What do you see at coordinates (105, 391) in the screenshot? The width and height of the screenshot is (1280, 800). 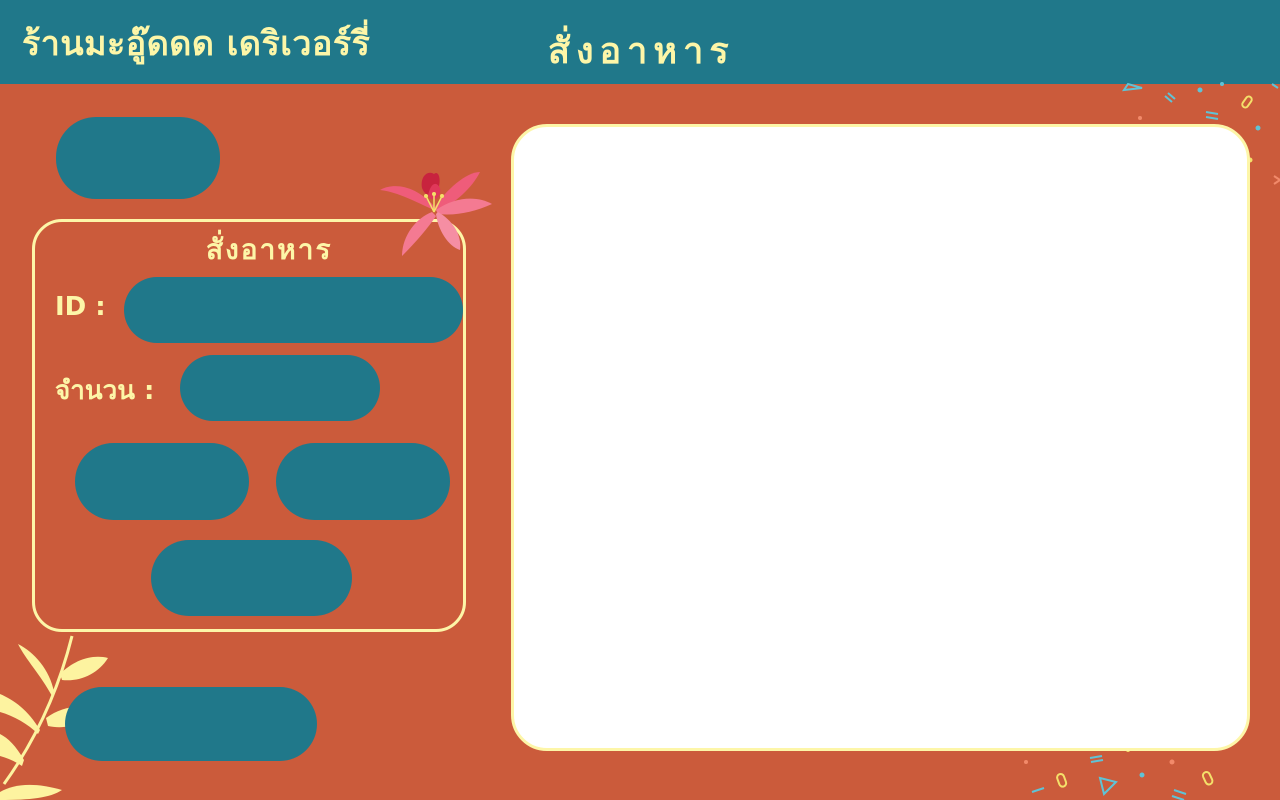 I see `quantity-label: จำนวน :` at bounding box center [105, 391].